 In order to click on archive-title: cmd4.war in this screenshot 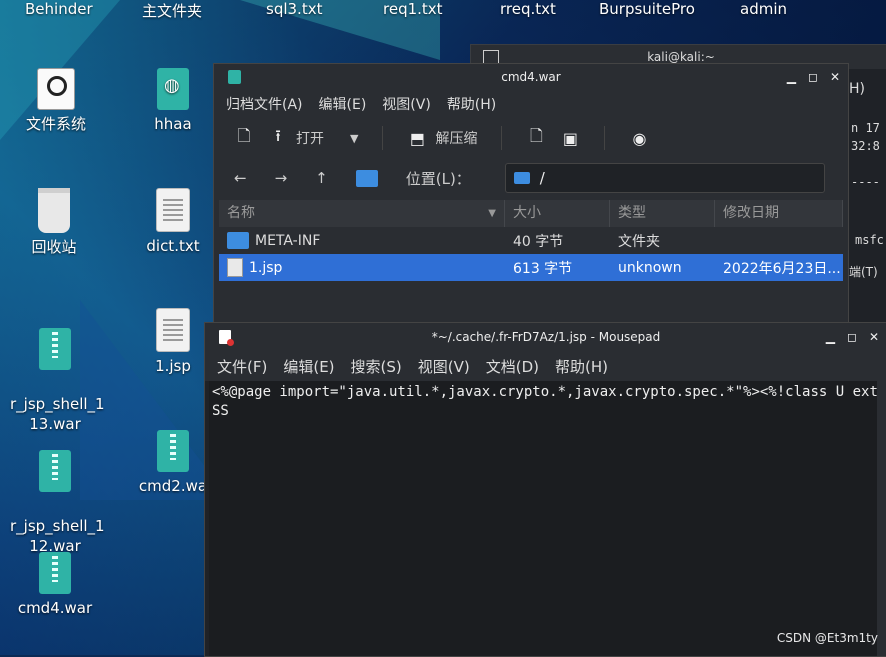, I will do `click(531, 77)`.